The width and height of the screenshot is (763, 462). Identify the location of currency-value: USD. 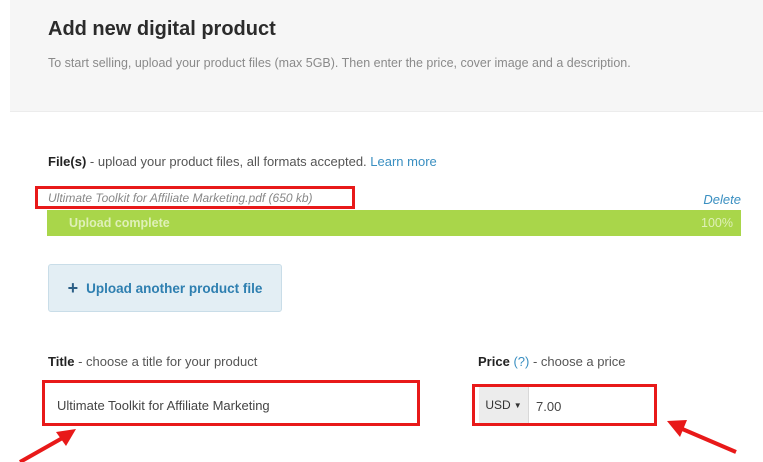
(498, 405).